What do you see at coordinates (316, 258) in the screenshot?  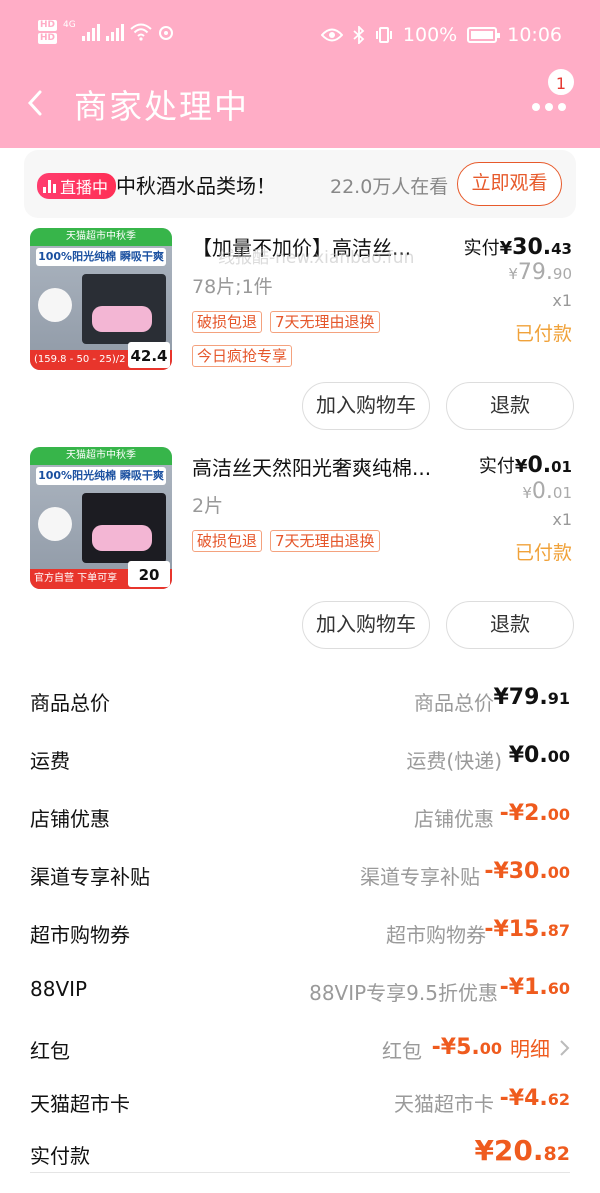 I see `watermark: 线报酷-new.xianbao.fun` at bounding box center [316, 258].